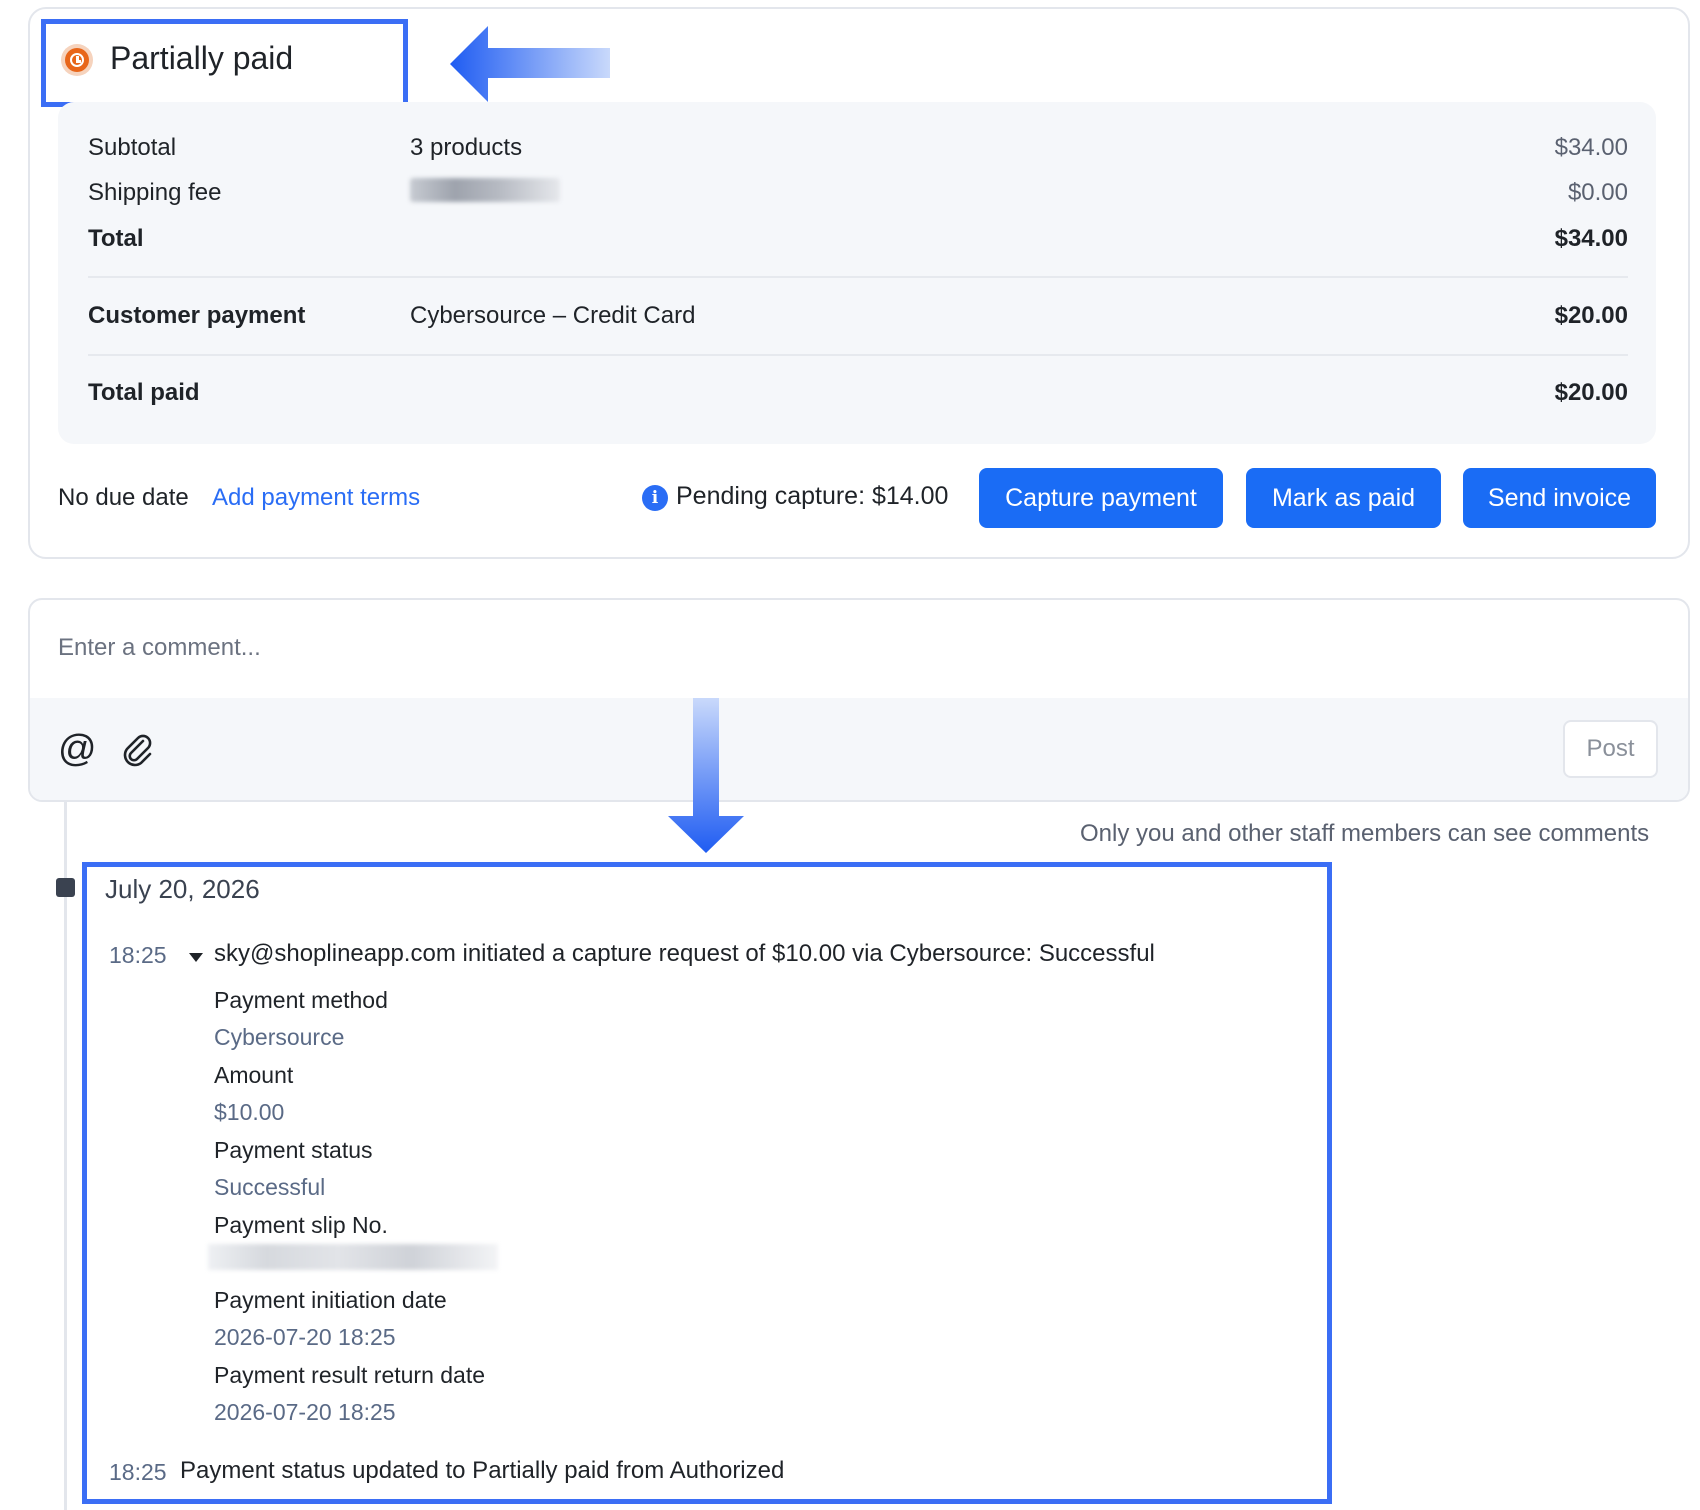 Image resolution: width=1700 pixels, height=1510 pixels. I want to click on timeline-marker, so click(65, 887).